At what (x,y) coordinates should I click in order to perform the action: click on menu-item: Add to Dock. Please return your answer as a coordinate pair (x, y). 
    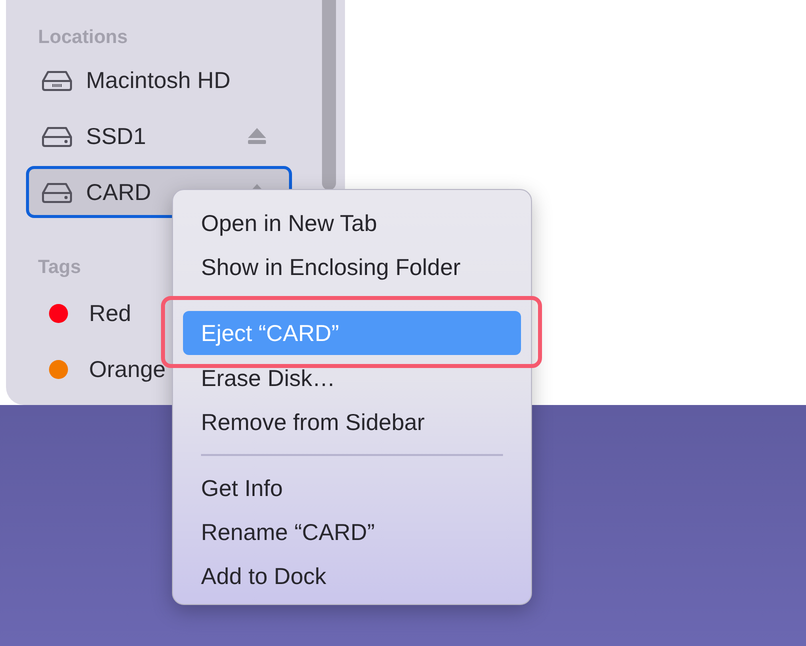
    Looking at the image, I should click on (352, 576).